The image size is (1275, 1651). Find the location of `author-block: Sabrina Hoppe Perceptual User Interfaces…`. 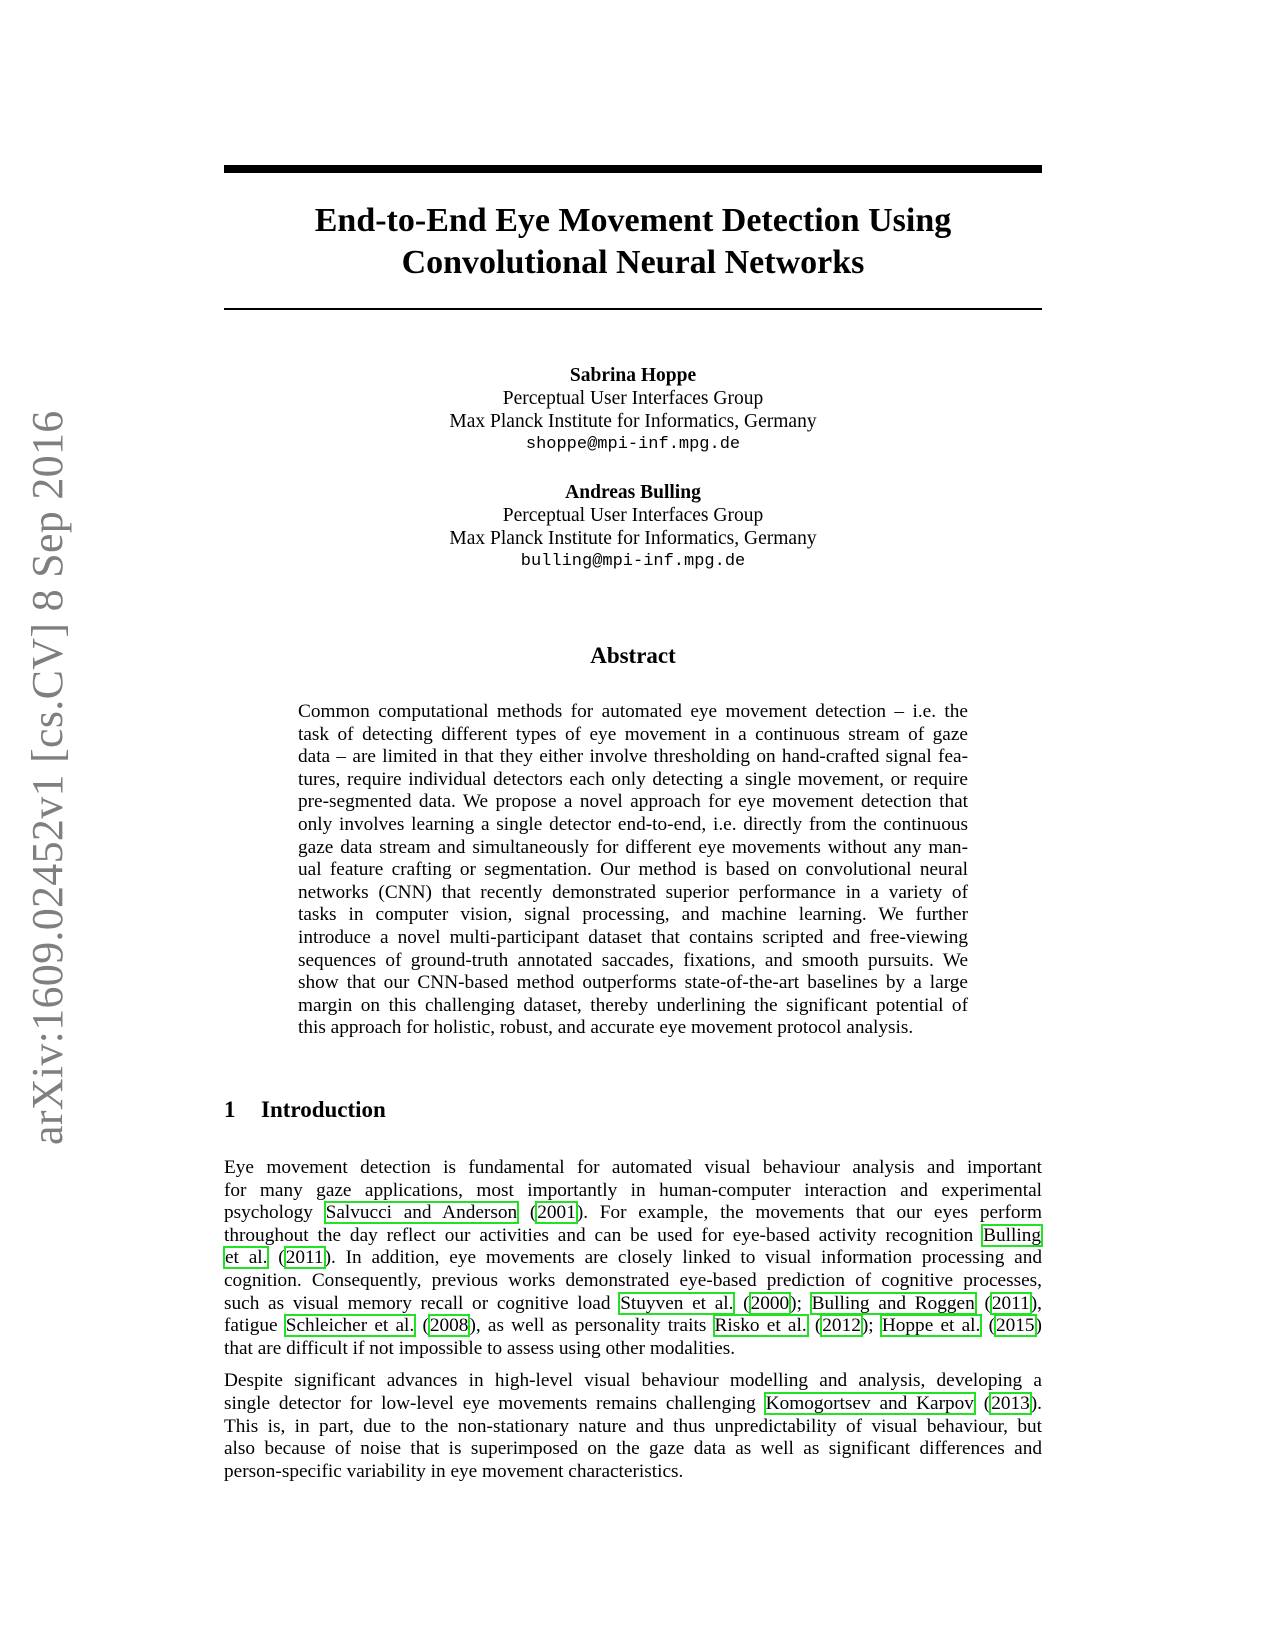

author-block: Sabrina Hoppe Perceptual User Interfaces… is located at coordinates (633, 410).